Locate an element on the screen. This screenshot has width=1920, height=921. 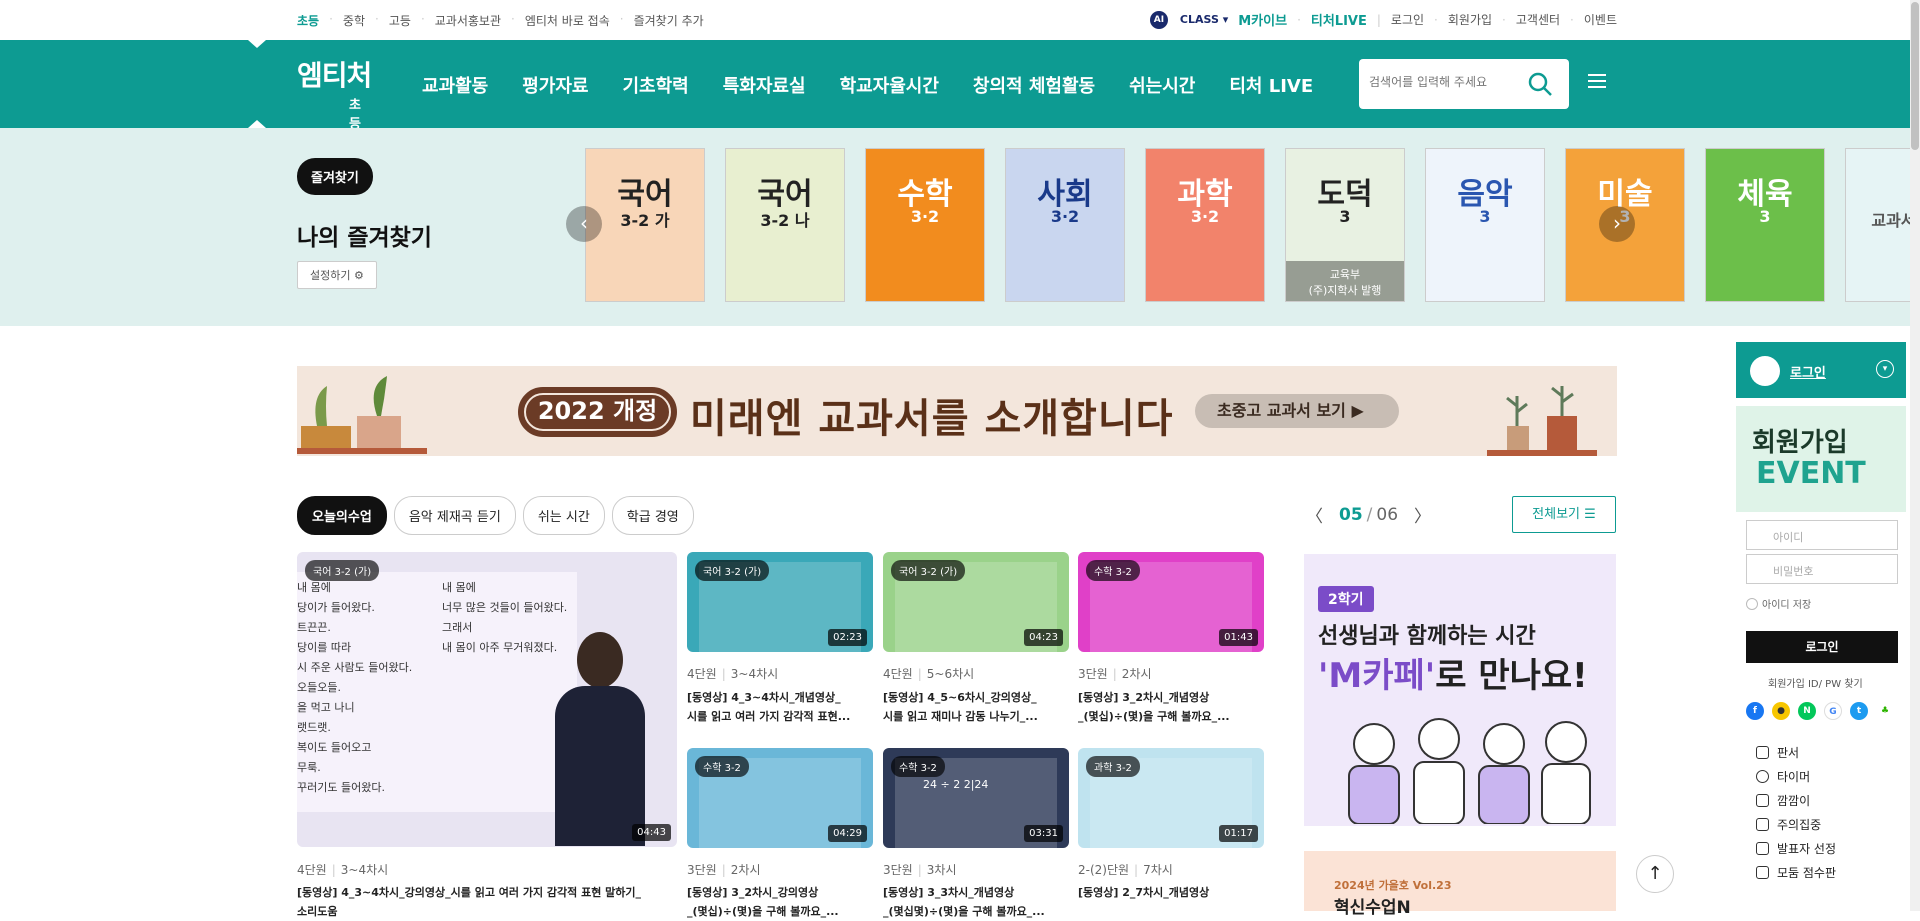
textbook-promo-banner: 2022 개정 미래엔 교과서를 소개합니다 초중고 교과서 보기 ▶ is located at coordinates (957, 411).